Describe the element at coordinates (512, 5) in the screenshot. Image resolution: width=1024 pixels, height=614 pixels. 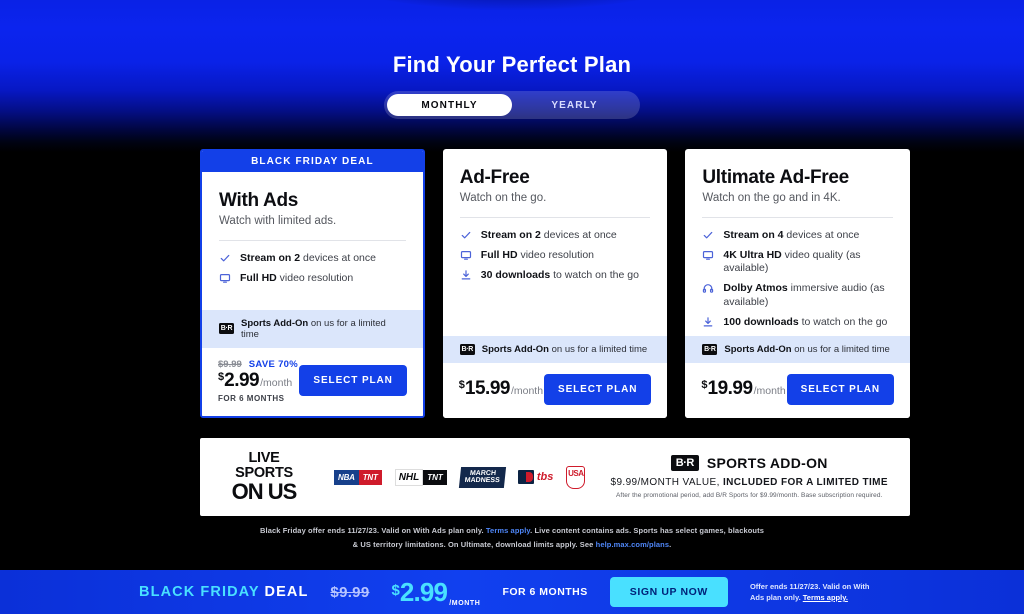
I see `top-arc-decoration` at that location.